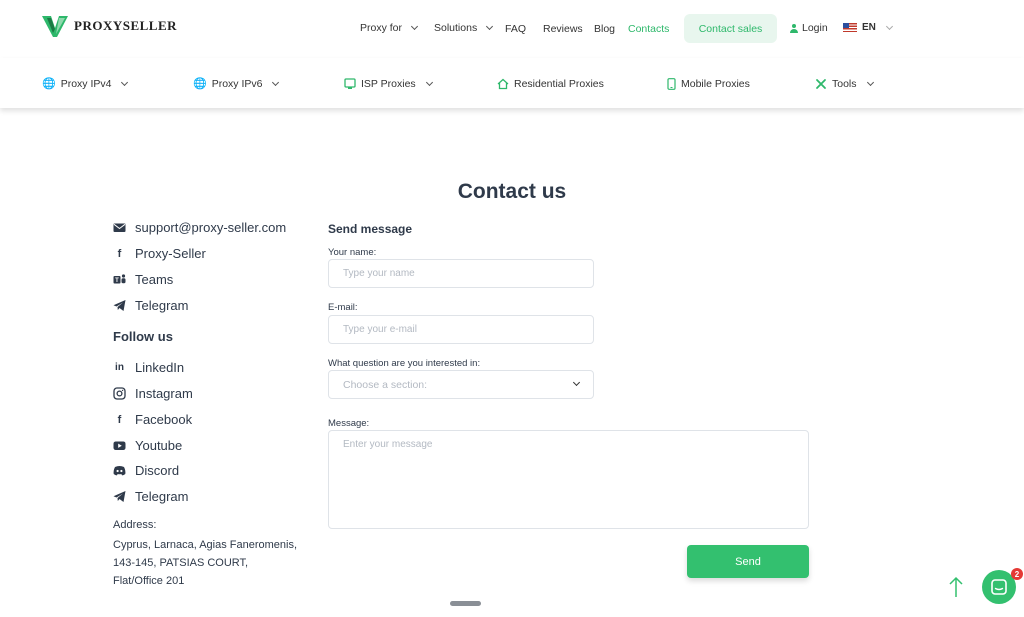 The image size is (1024, 617). Describe the element at coordinates (385, 384) in the screenshot. I see `section-select-placeholder: Choose a section:` at that location.